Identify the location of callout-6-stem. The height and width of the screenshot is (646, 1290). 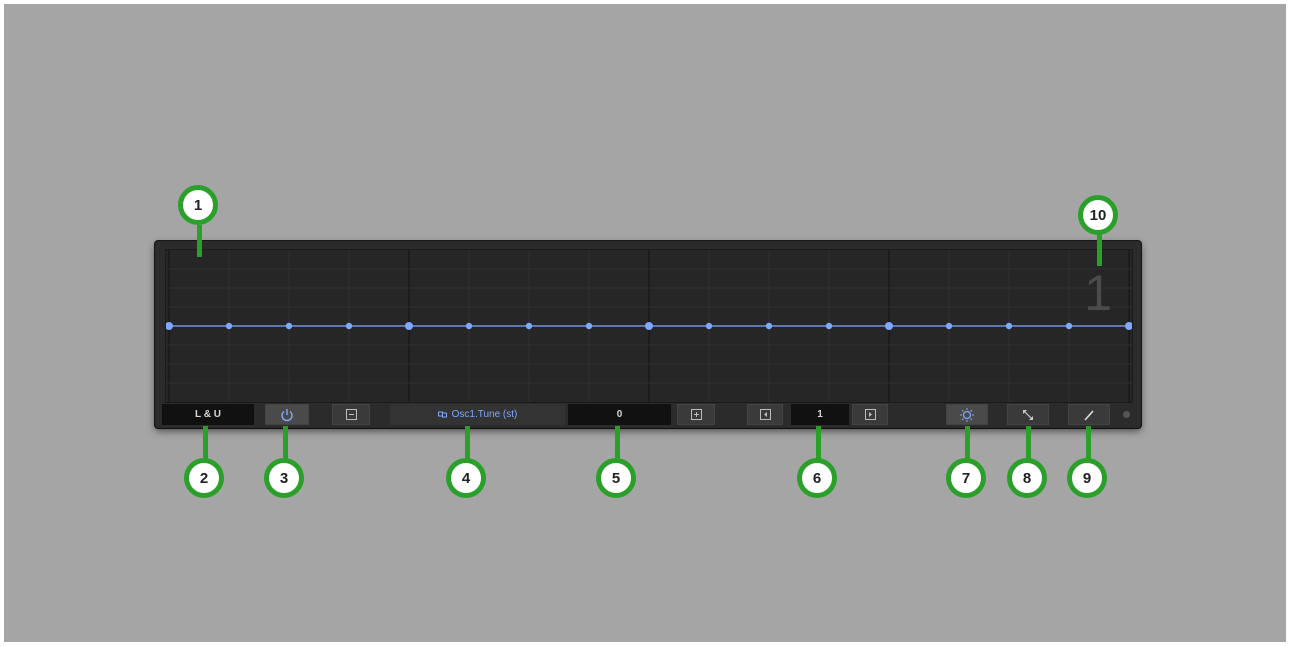
(818, 443).